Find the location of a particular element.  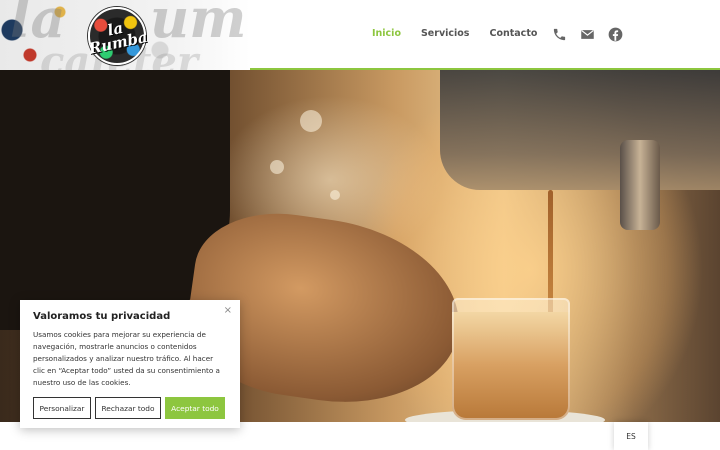

close-icon: × is located at coordinates (228, 310).